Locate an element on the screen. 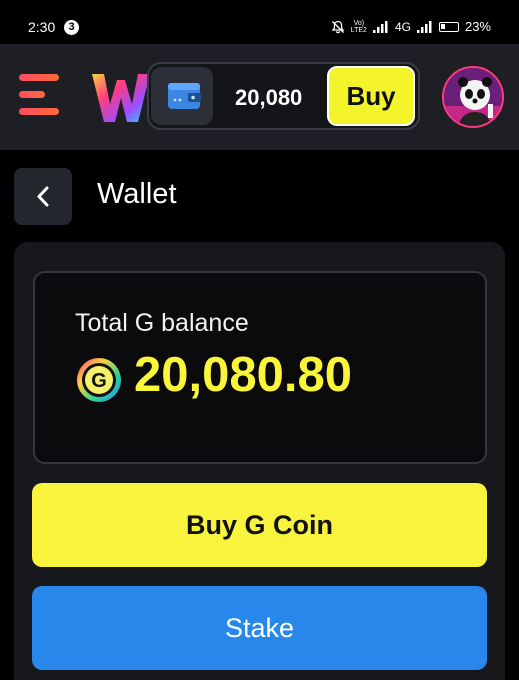  page-title: Wallet is located at coordinates (137, 194).